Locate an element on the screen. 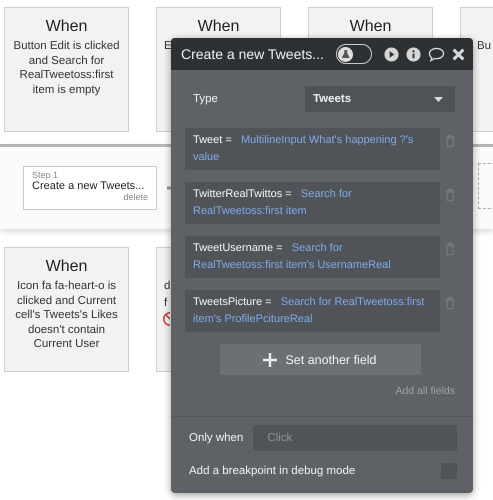 Image resolution: width=493 pixels, height=500 pixels. debug-toggle is located at coordinates (354, 54).